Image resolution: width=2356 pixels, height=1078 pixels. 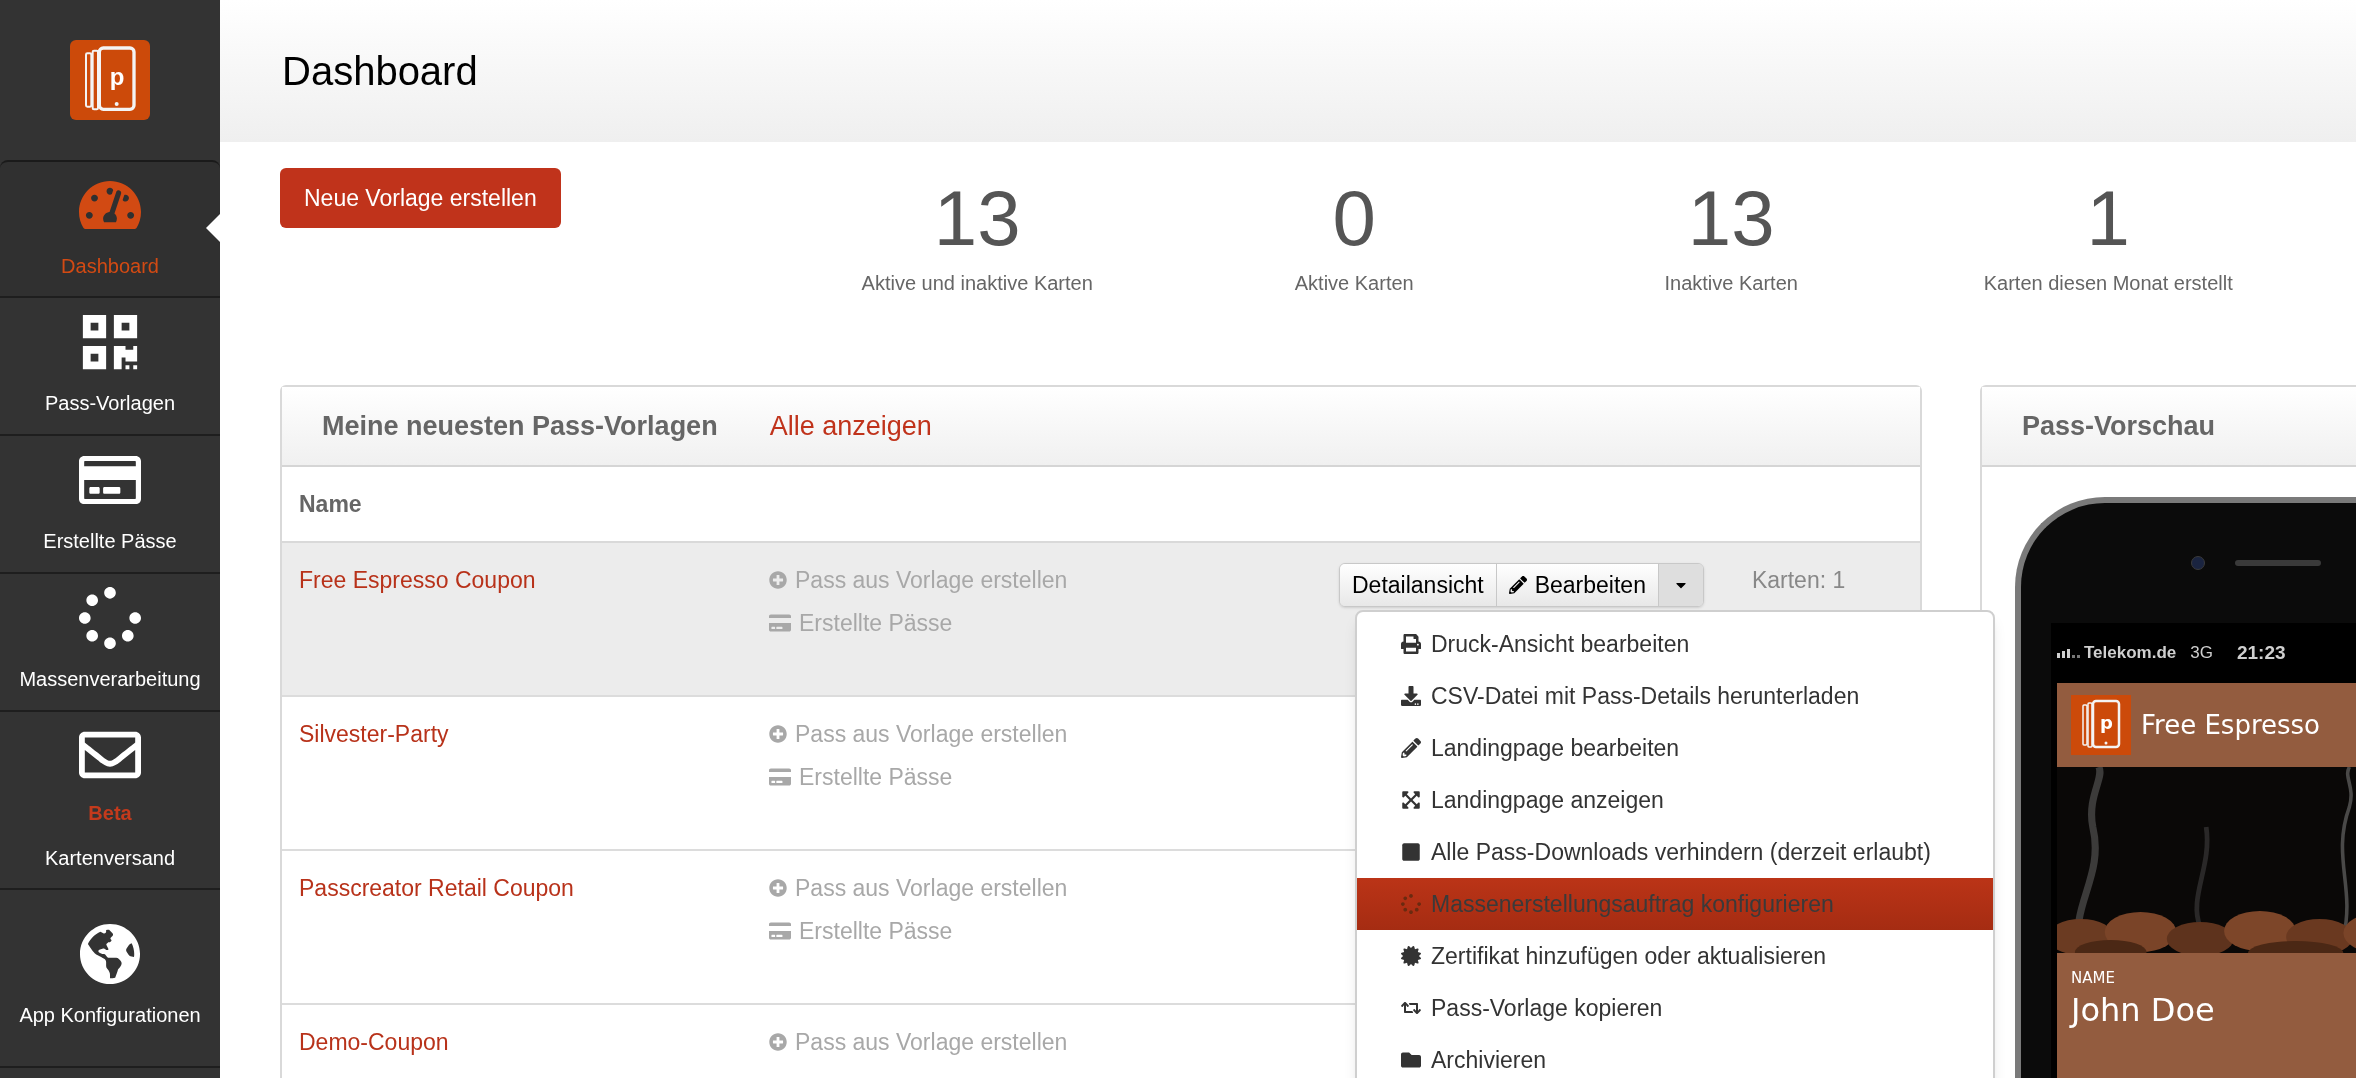 I want to click on field-label: NAME, so click(x=2093, y=978).